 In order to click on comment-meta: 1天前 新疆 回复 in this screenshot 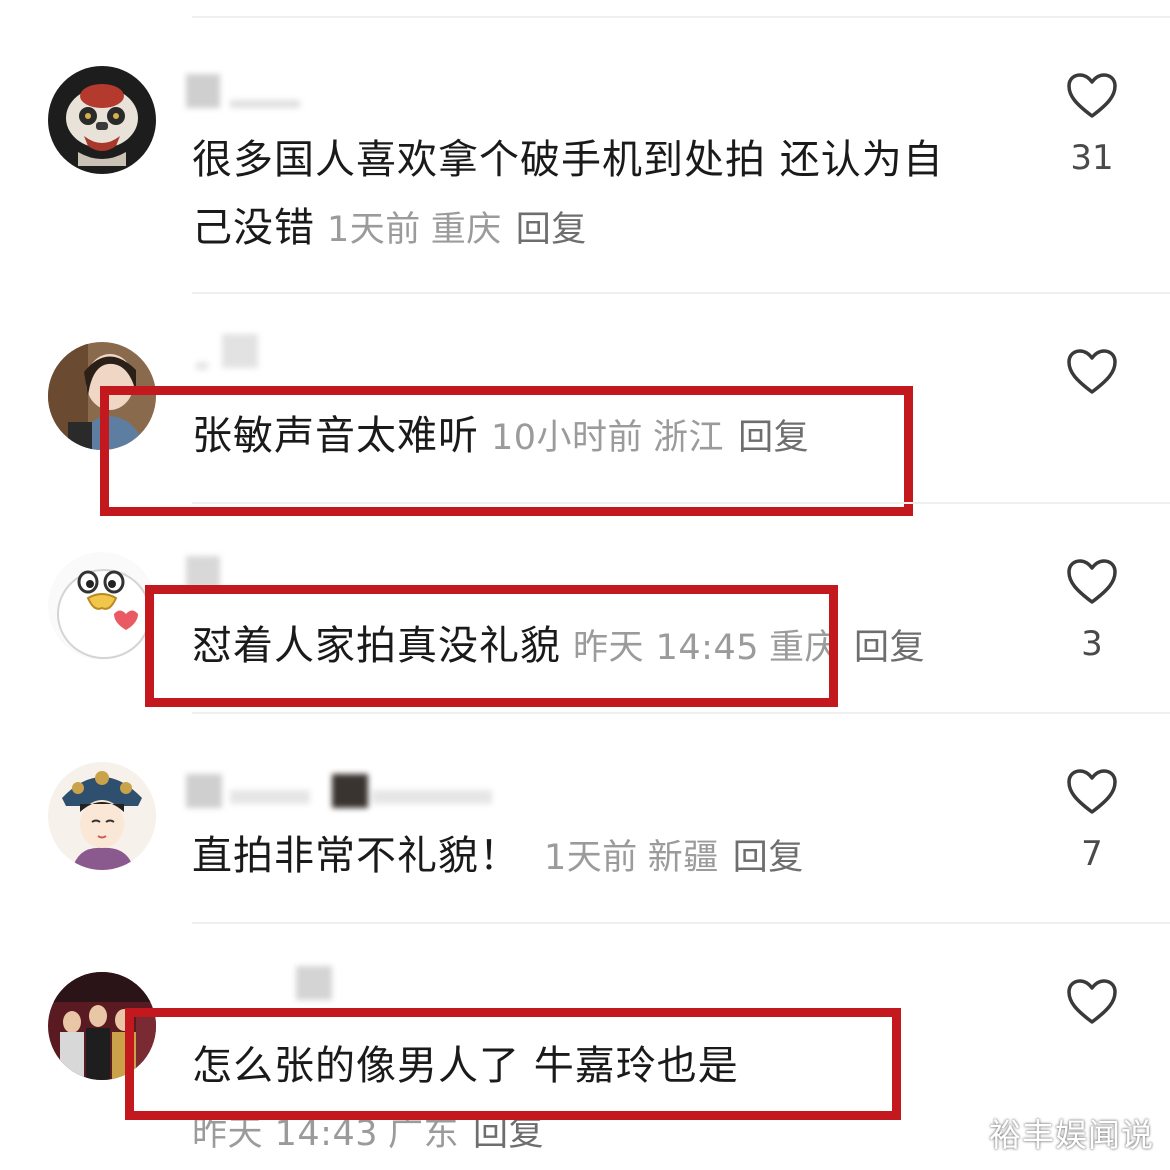, I will do `click(662, 858)`.